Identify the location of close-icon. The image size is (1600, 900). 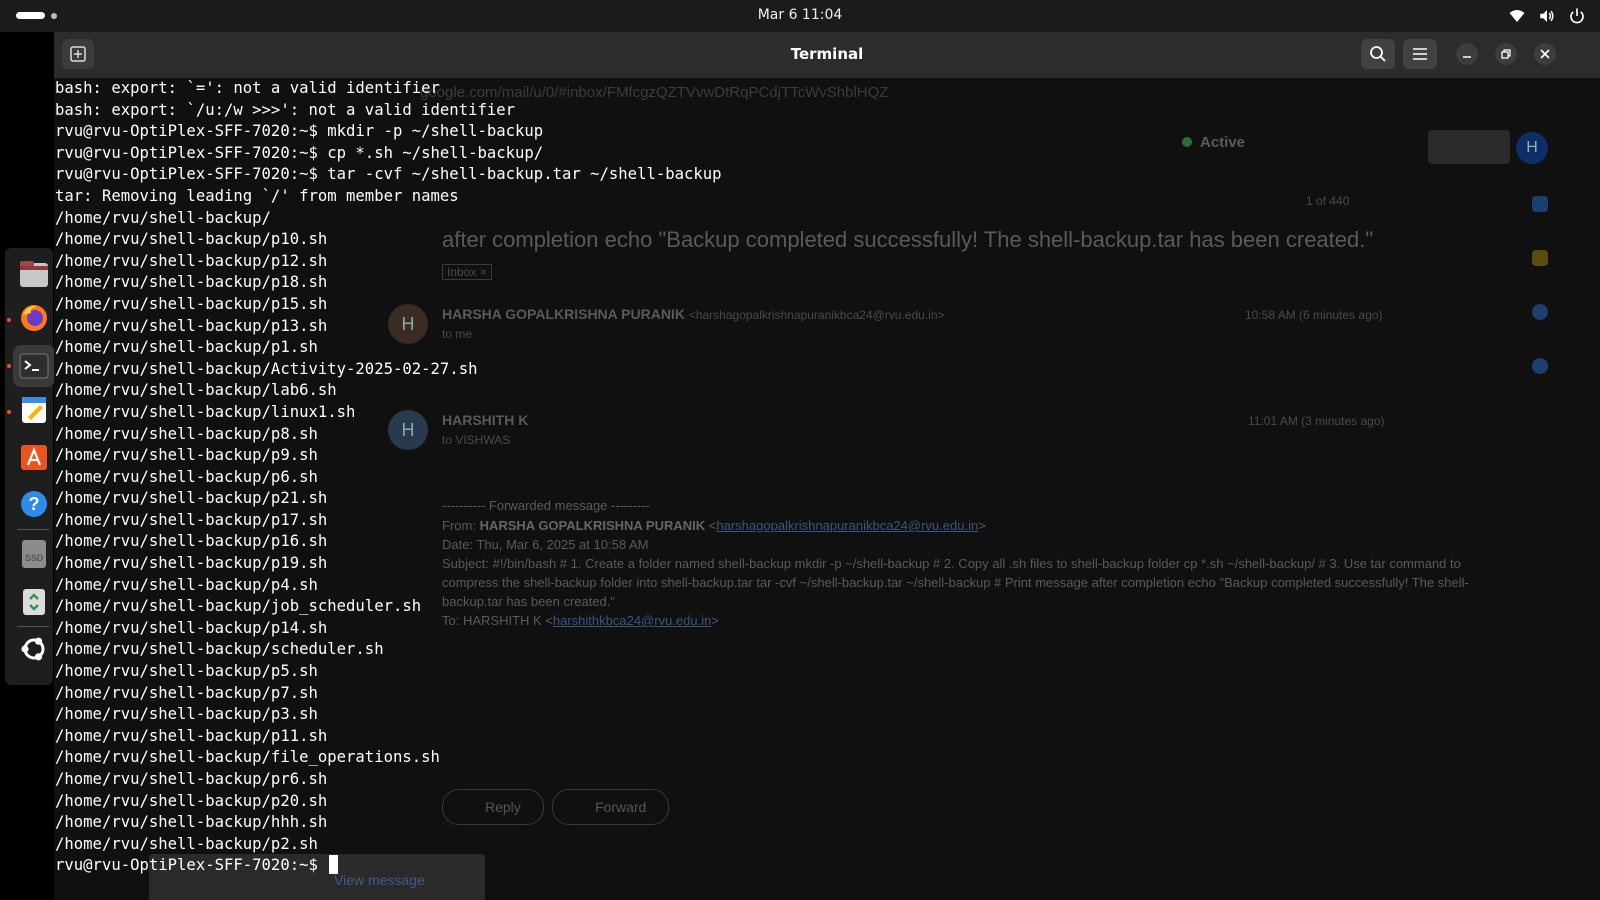
(1545, 54).